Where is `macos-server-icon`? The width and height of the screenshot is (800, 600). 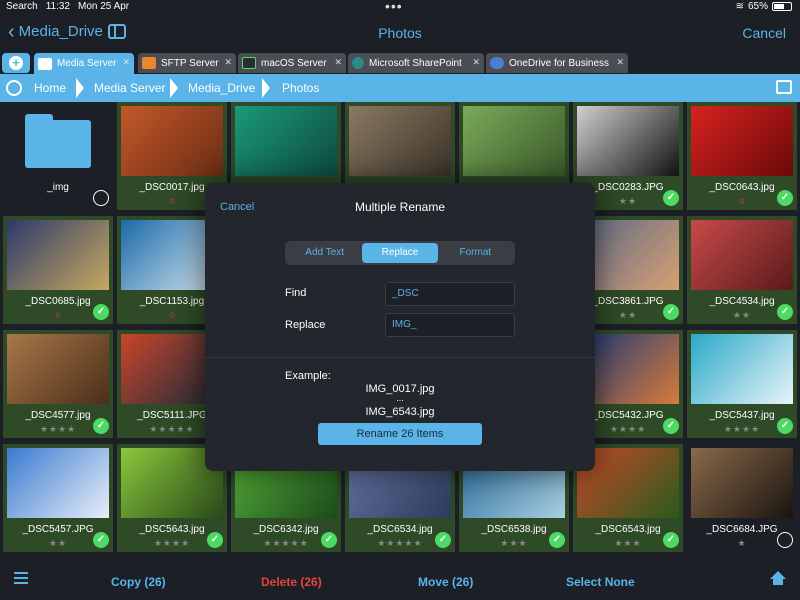 macos-server-icon is located at coordinates (249, 63).